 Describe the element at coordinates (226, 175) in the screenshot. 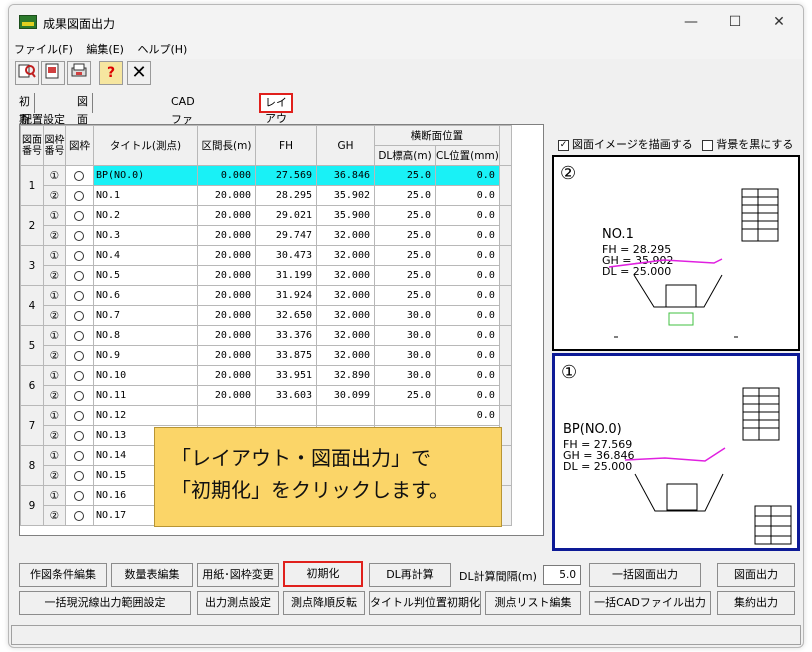

I see `interval-cell: 0.000` at that location.